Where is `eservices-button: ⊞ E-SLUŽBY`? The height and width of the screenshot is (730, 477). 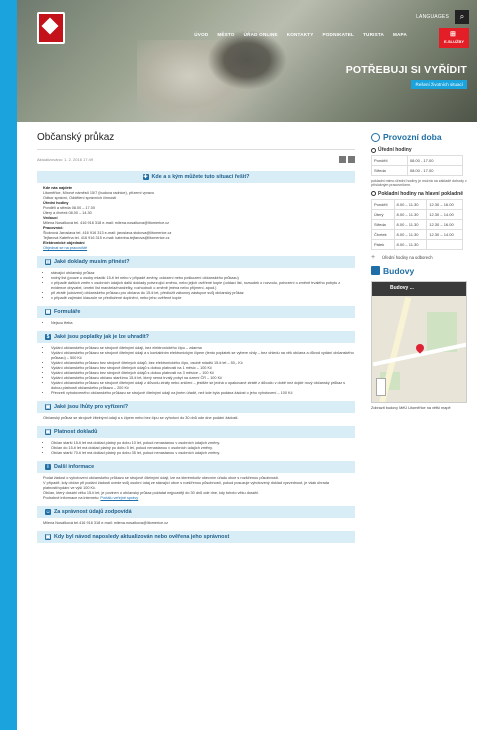
eservices-button: ⊞ E-SLUŽBY is located at coordinates (454, 38).